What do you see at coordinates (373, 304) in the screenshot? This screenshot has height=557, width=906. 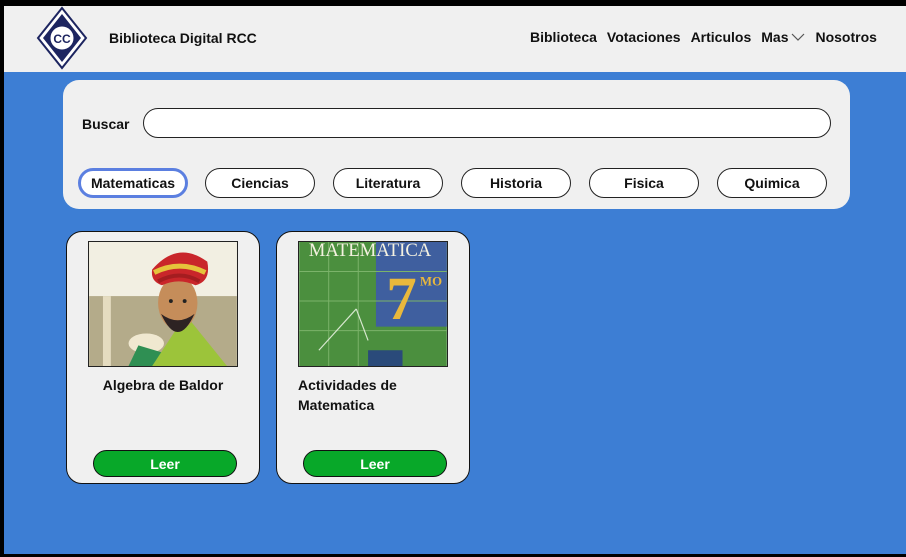 I see `book-cover-image: MATEMATICA 7 MO` at bounding box center [373, 304].